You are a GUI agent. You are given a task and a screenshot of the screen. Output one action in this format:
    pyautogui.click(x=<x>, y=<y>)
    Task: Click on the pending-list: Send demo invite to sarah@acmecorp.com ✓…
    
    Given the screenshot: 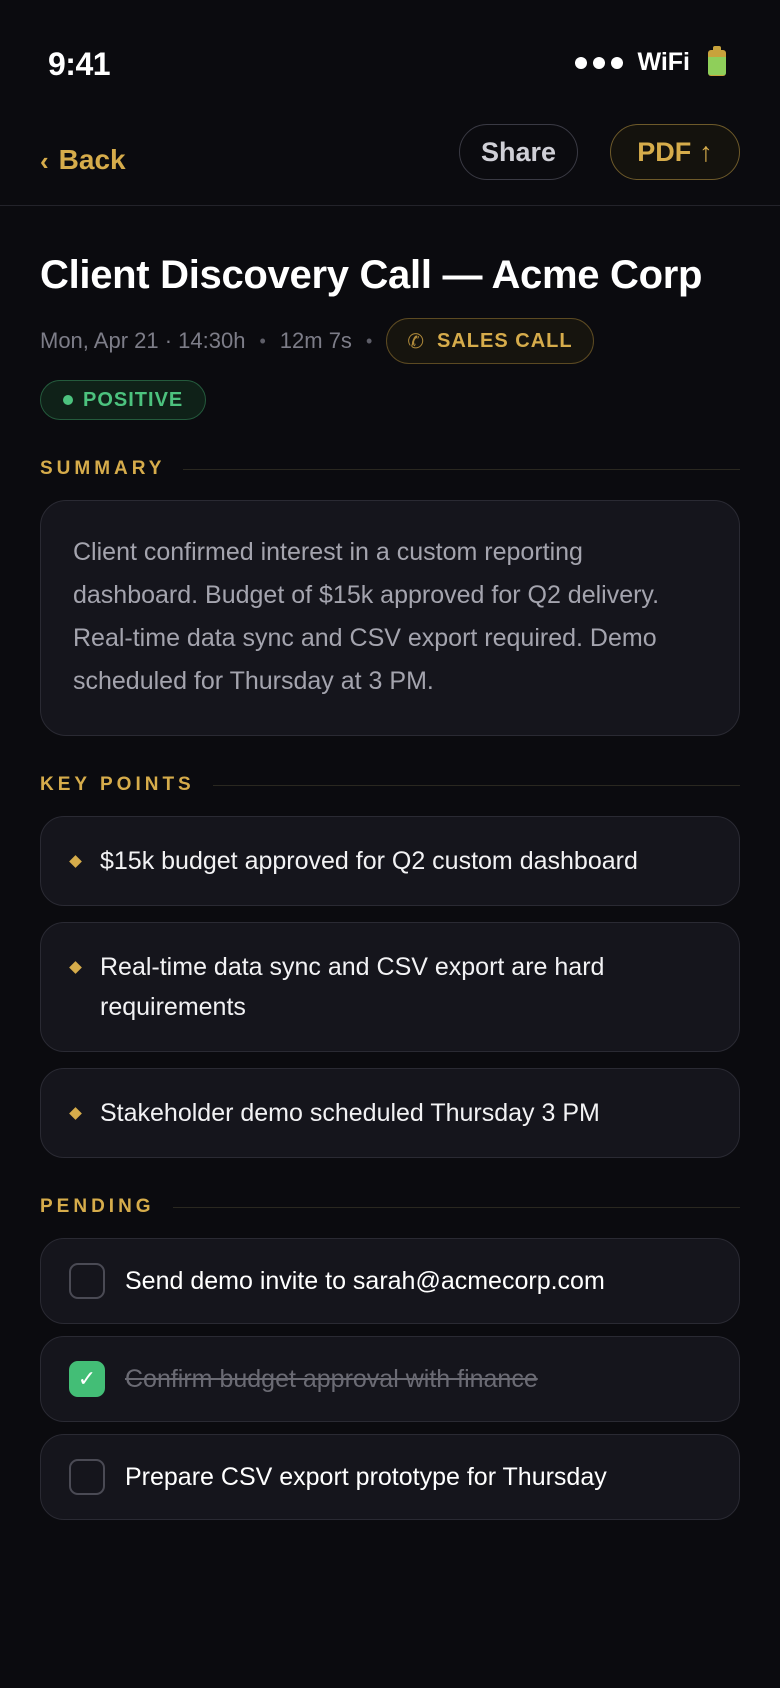 What is the action you would take?
    pyautogui.click(x=390, y=1379)
    